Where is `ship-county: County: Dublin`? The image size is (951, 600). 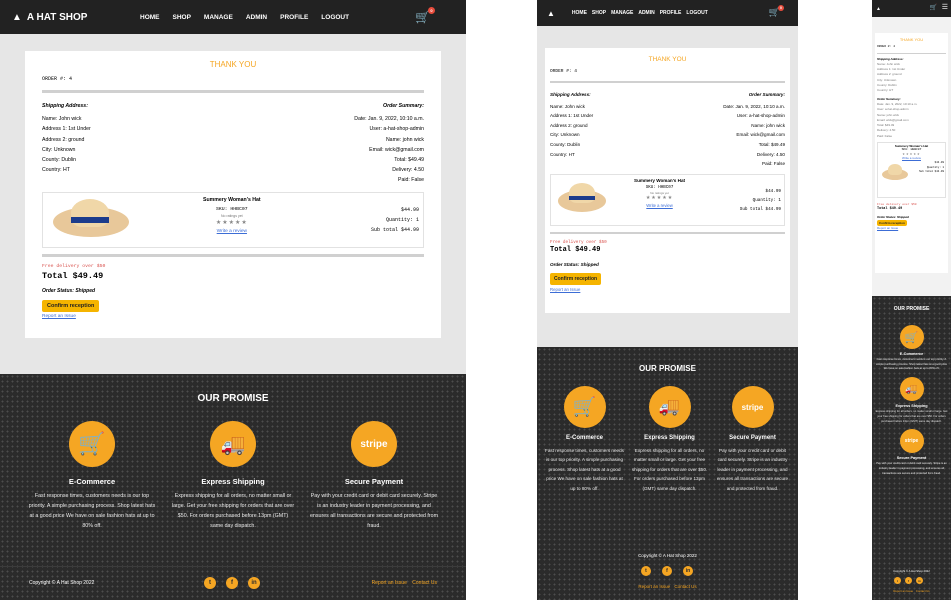
ship-county: County: Dublin is located at coordinates (565, 144).